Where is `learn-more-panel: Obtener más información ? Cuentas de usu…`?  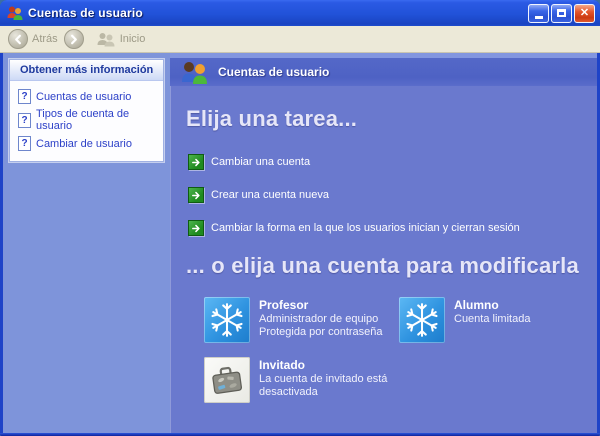 learn-more-panel: Obtener más información ? Cuentas de usu… is located at coordinates (86, 110).